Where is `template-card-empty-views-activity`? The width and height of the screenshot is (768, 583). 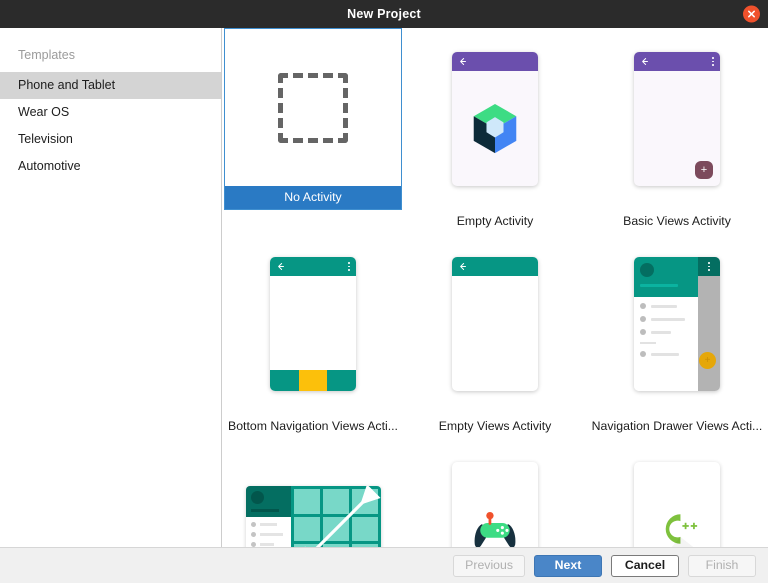 template-card-empty-views-activity is located at coordinates (495, 324).